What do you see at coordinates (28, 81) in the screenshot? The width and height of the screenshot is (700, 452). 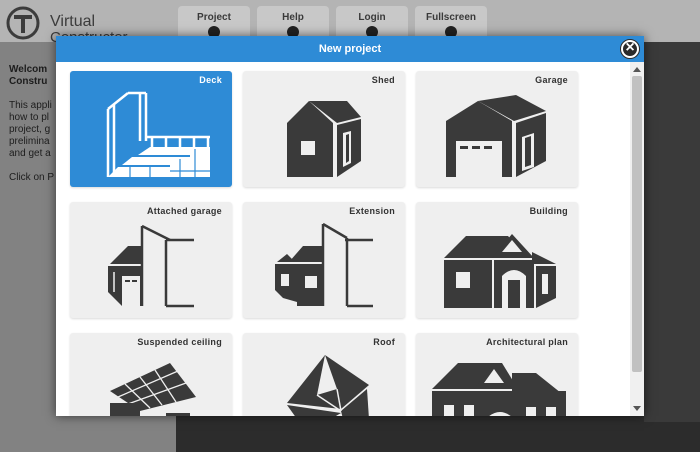 I see `welcome-title-2: Constru` at bounding box center [28, 81].